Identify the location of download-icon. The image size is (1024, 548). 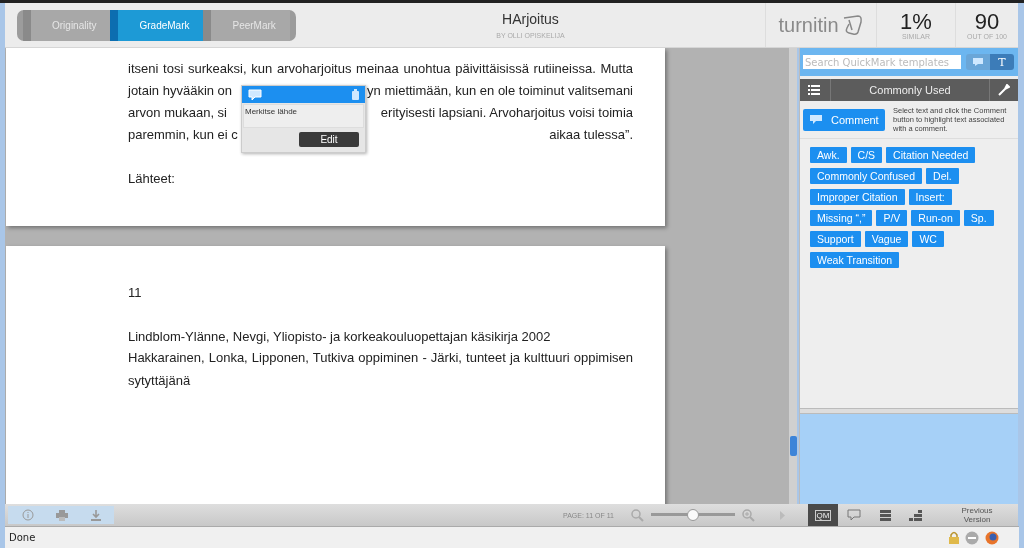
(96, 515).